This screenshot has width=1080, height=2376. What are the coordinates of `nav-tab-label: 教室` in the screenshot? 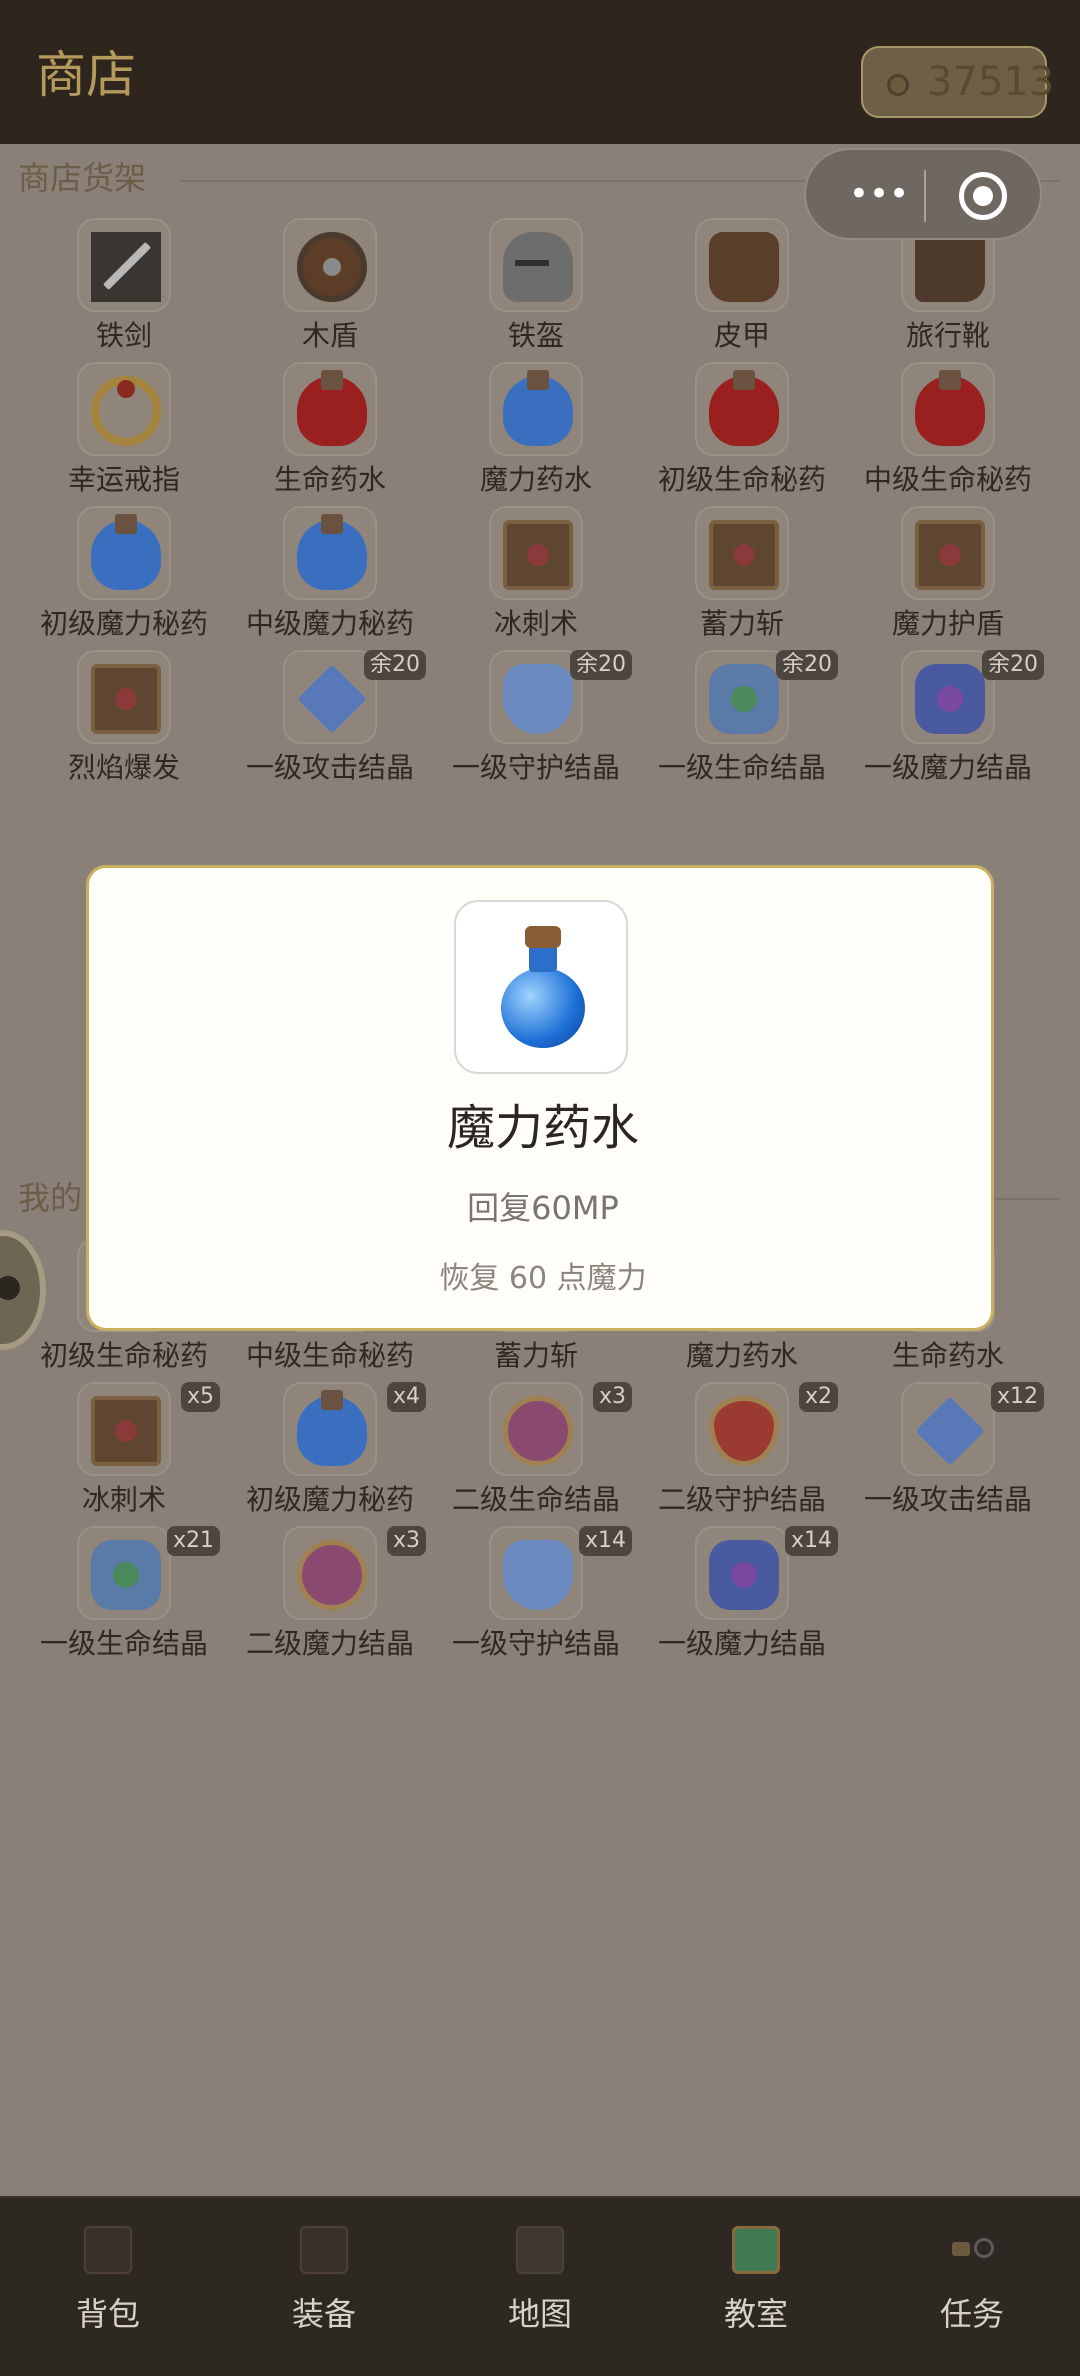 It's located at (755, 2314).